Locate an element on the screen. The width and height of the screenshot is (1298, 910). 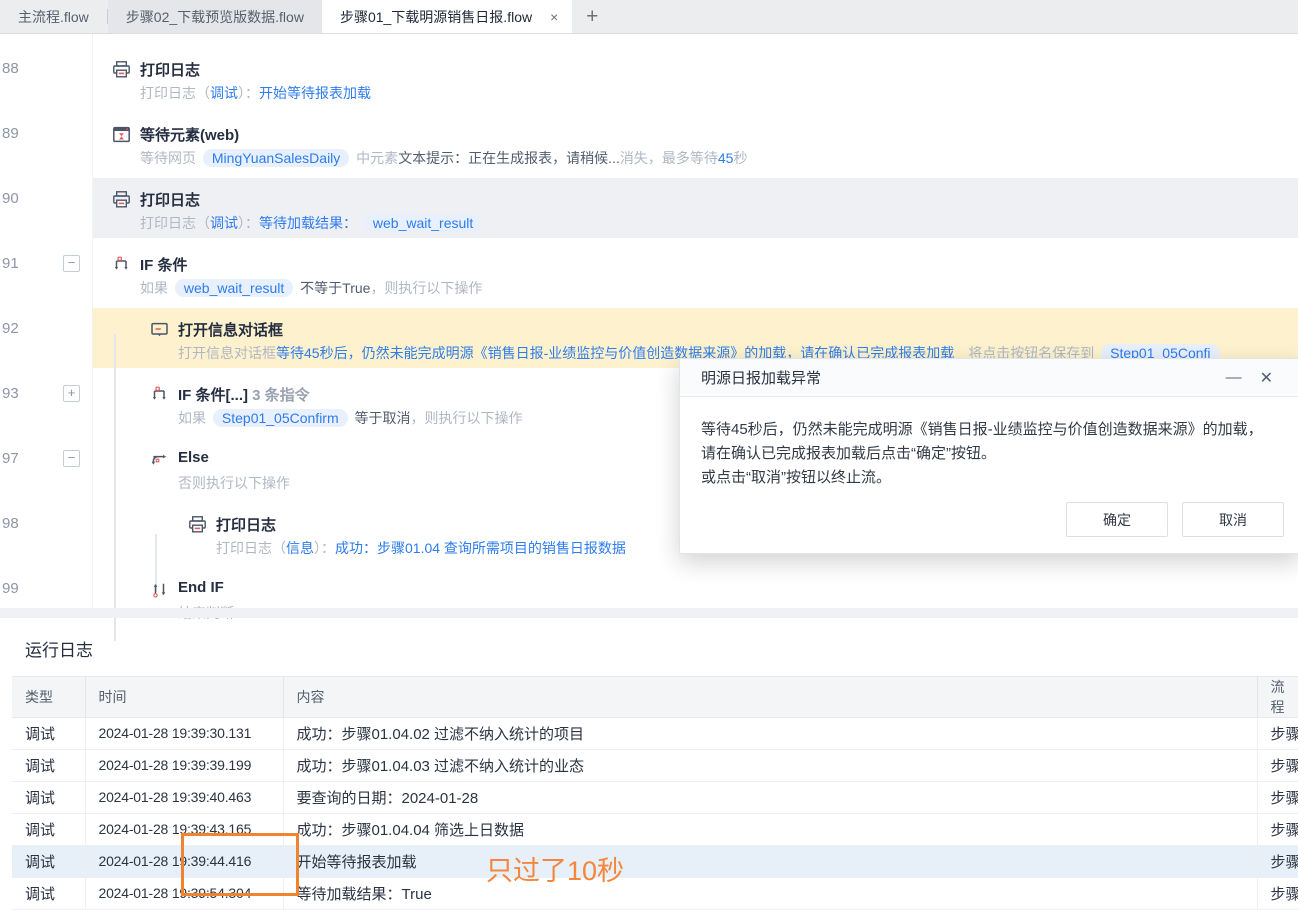
log-time-cell: 2024-01-28 19:39:43.165 is located at coordinates (184, 829).